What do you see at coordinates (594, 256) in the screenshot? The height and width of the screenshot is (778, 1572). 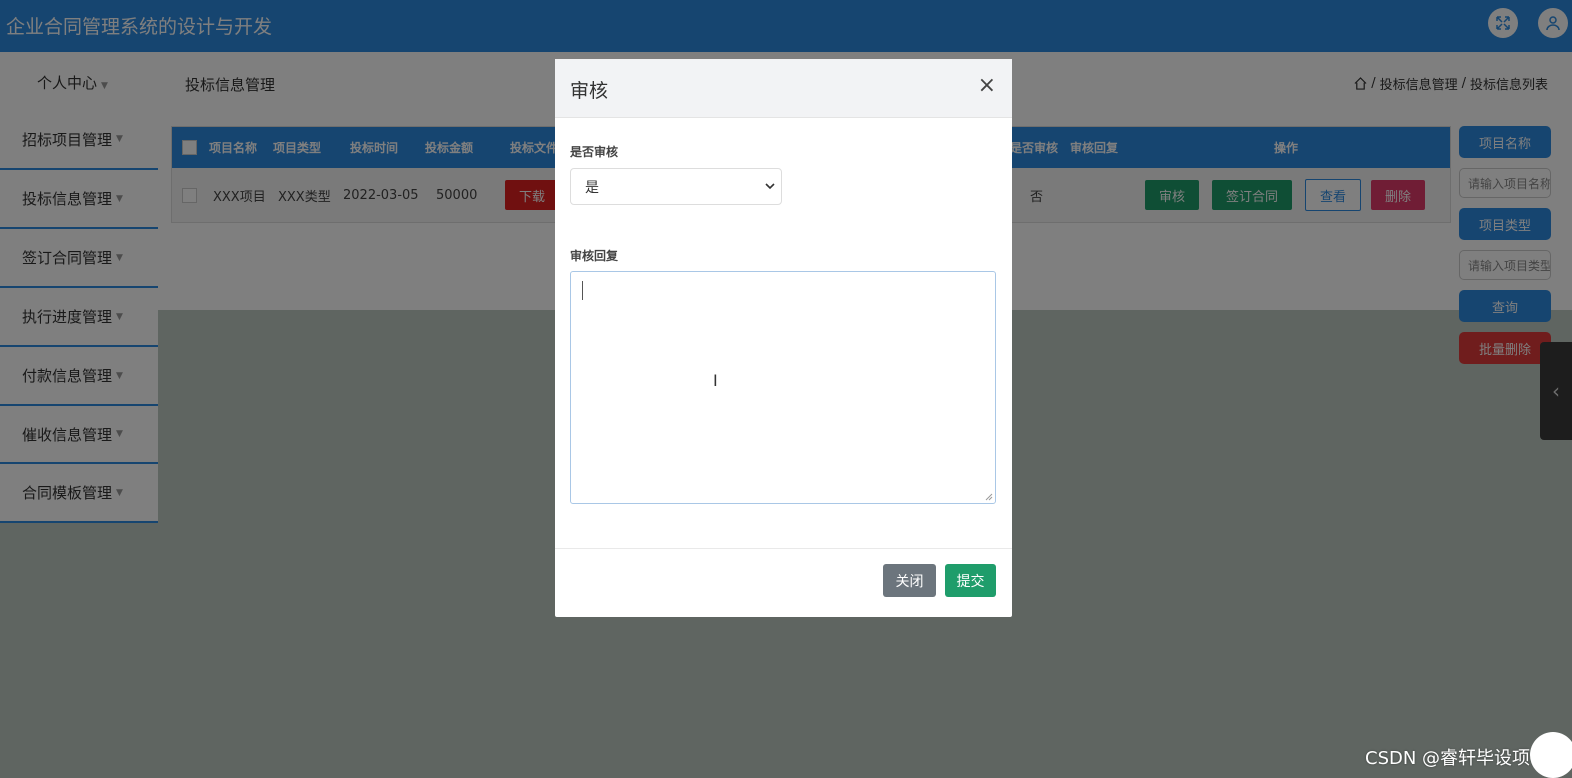 I see `audit-reply-label: 审核回复` at bounding box center [594, 256].